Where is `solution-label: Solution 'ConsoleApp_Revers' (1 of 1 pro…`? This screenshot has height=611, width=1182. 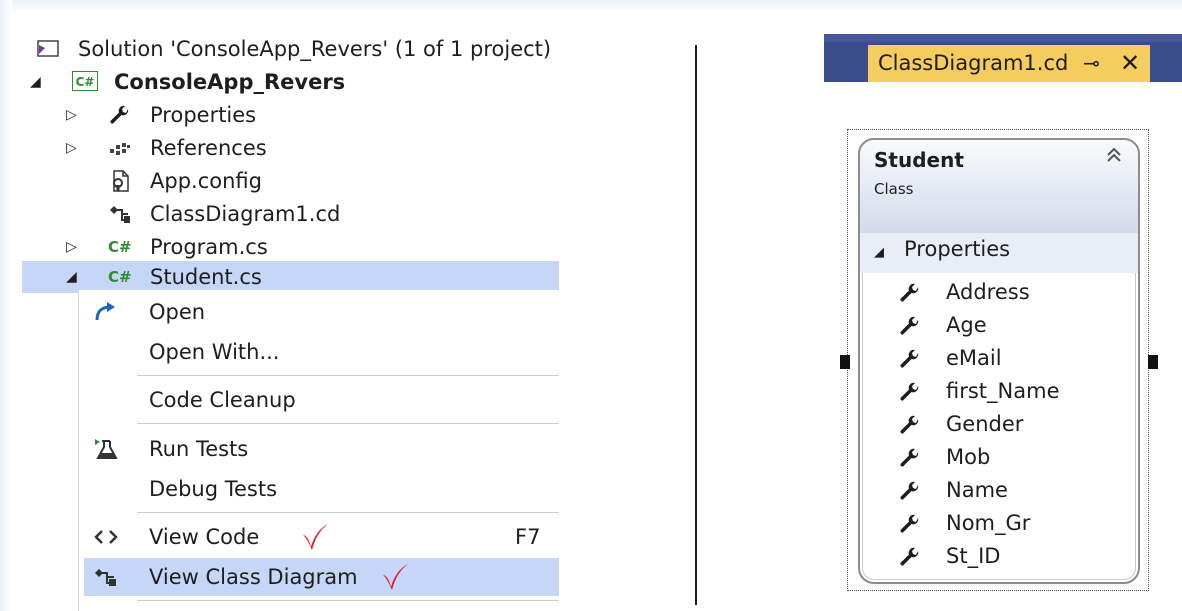 solution-label: Solution 'ConsoleApp_Revers' (1 of 1 pro… is located at coordinates (315, 49).